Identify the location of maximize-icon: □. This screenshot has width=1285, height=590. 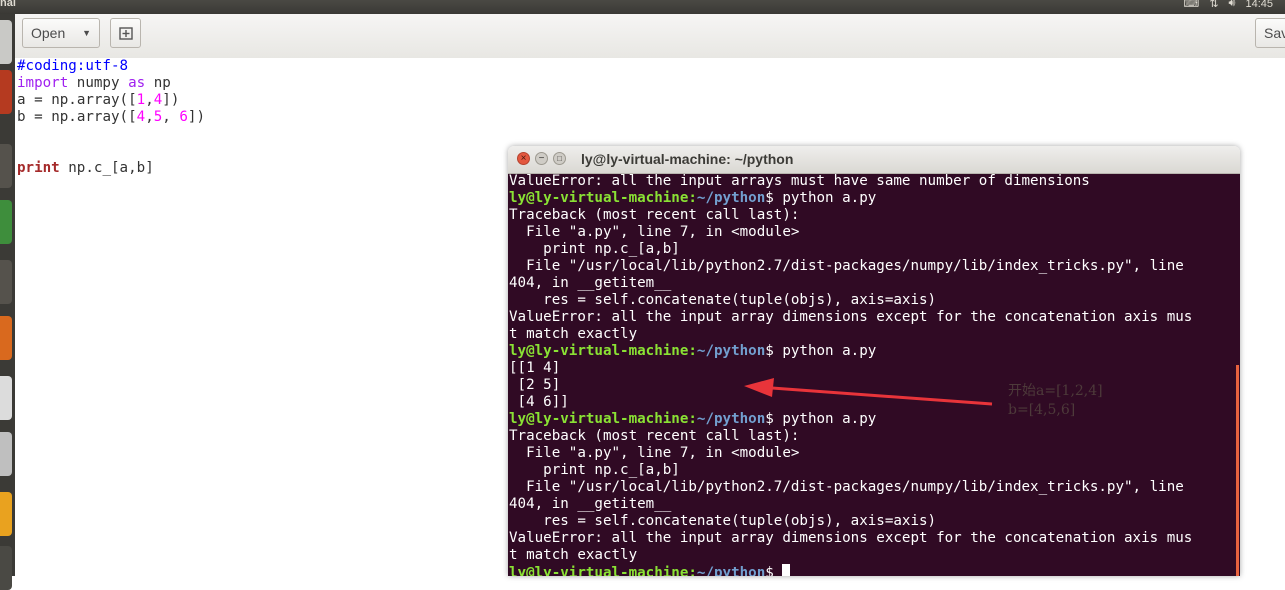
(559, 158).